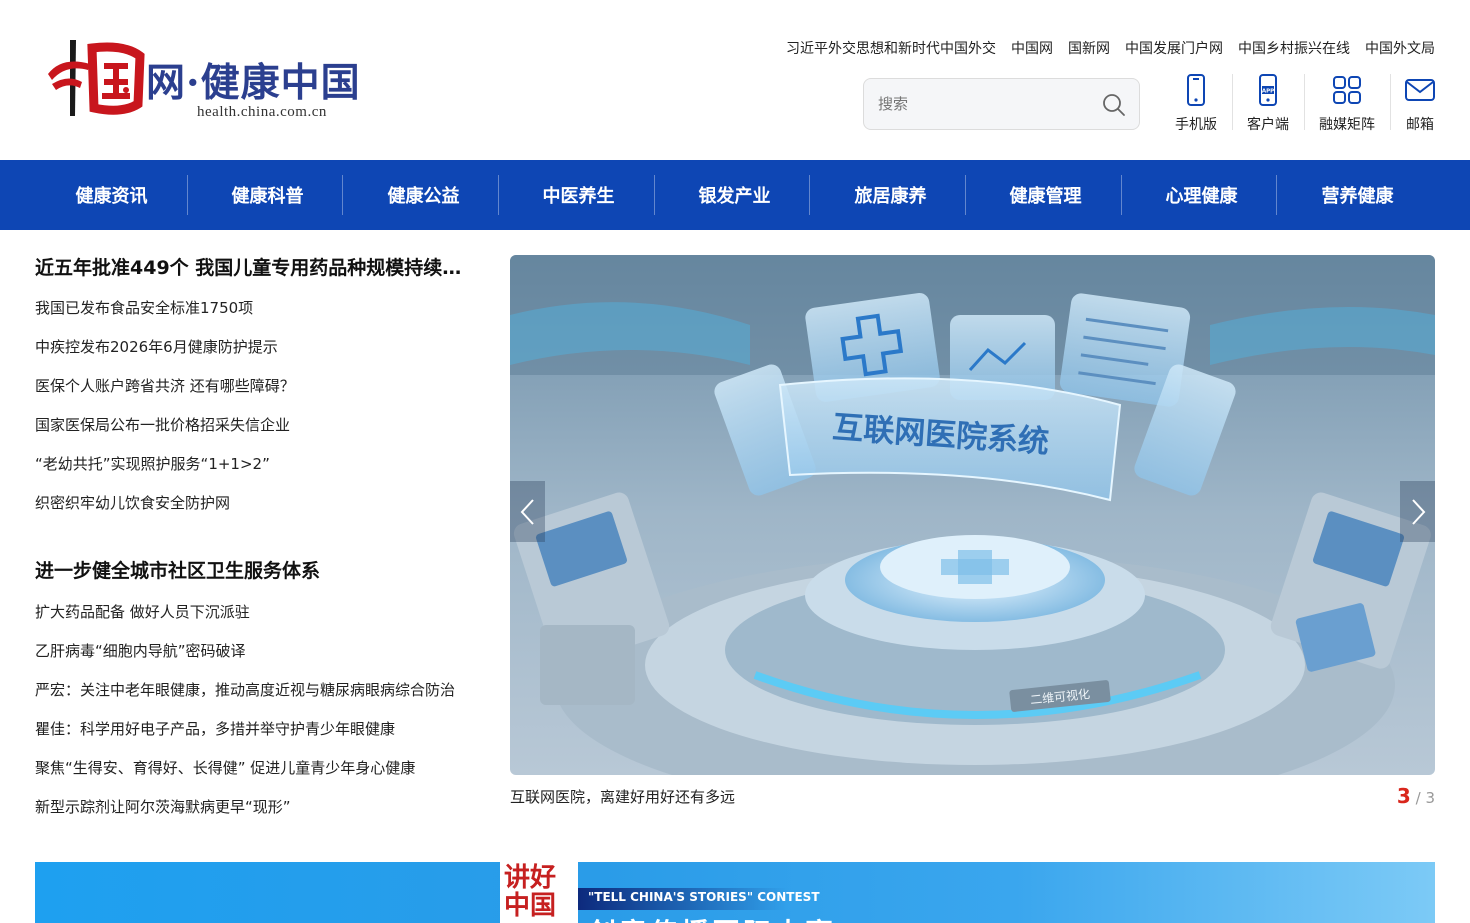 This screenshot has width=1470, height=923. Describe the element at coordinates (704, 897) in the screenshot. I see `banner-ribbon-text: "TELL CHINA'S STORIES" CONTEST` at that location.